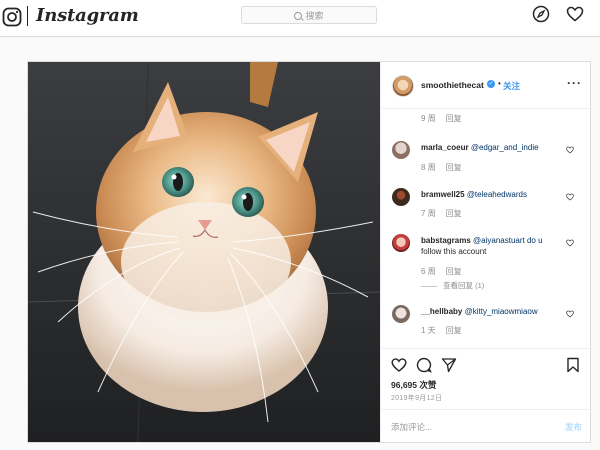 Image resolution: width=600 pixels, height=450 pixels. What do you see at coordinates (491, 84) in the screenshot?
I see `verified-badge-icon: ✓` at bounding box center [491, 84].